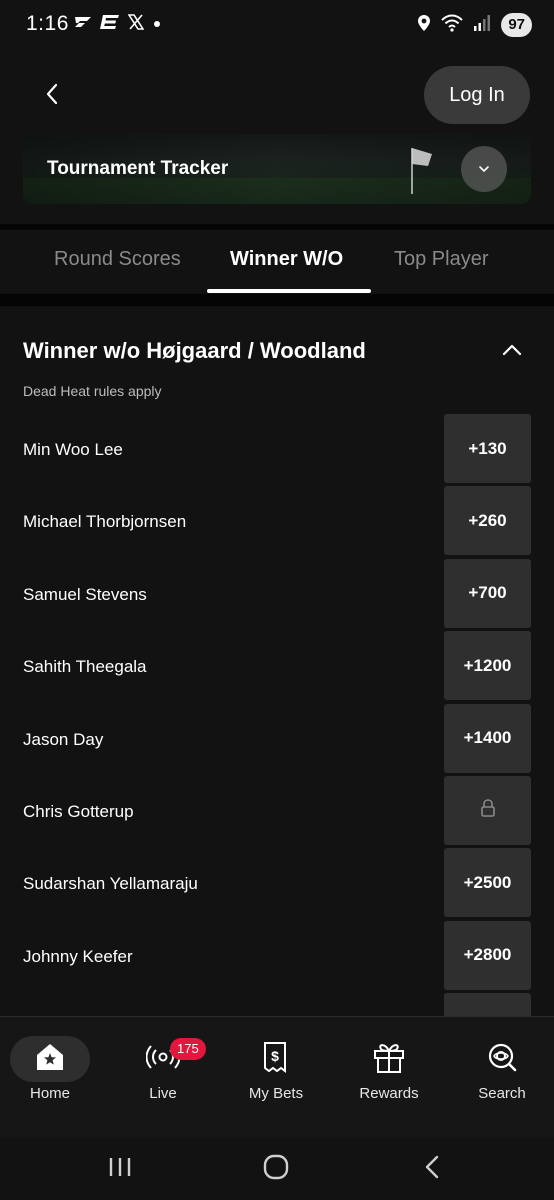 The height and width of the screenshot is (1200, 554). Describe the element at coordinates (194, 350) in the screenshot. I see `market-title: Winner w/o Højgaard / Woodland` at that location.